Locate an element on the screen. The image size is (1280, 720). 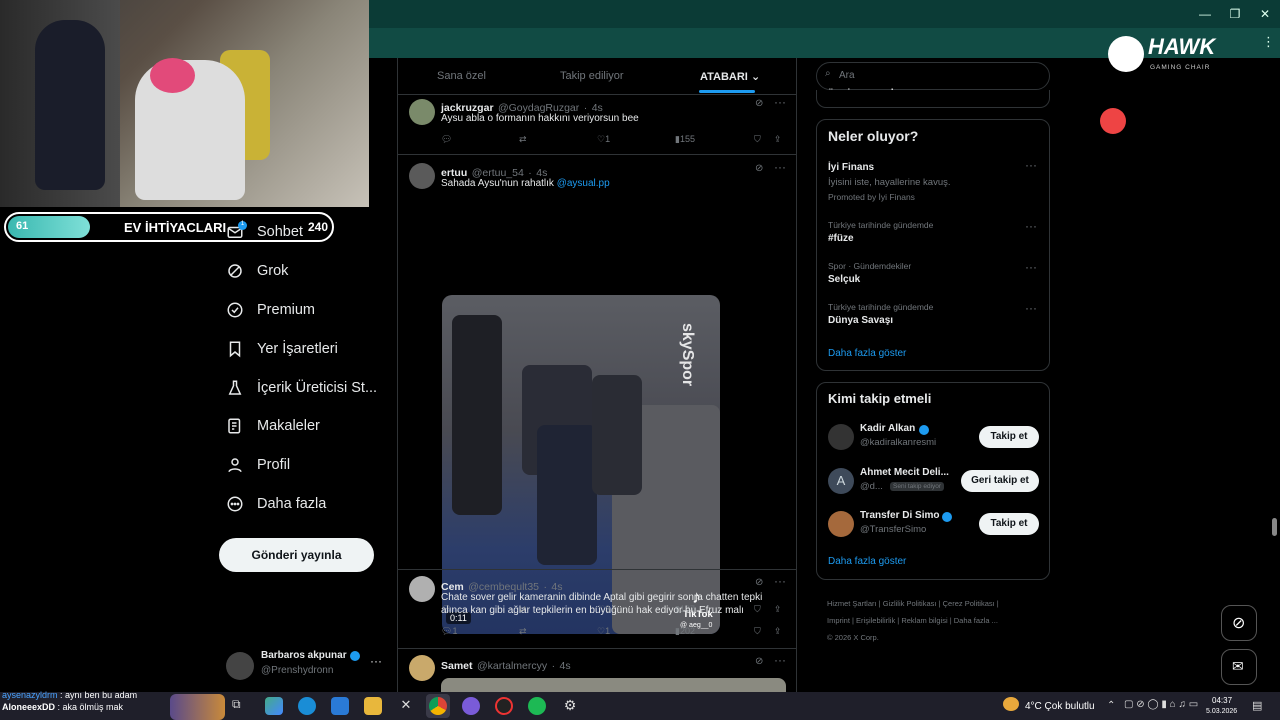
chat-text: : aynı ben bu adam is located at coordinates (99, 695).